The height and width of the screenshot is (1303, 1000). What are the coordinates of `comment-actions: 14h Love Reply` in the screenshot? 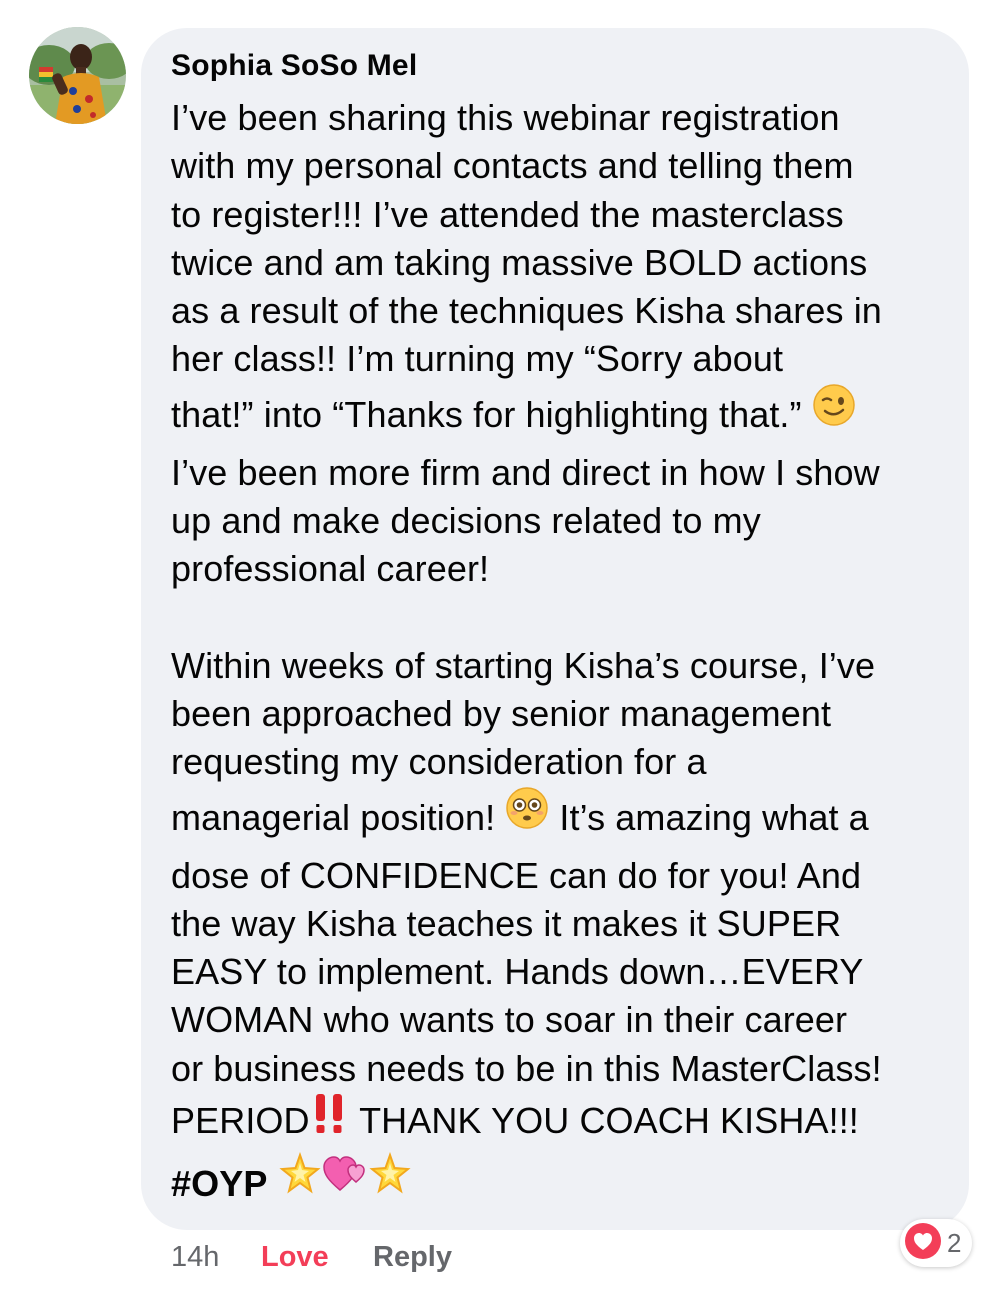 It's located at (311, 1257).